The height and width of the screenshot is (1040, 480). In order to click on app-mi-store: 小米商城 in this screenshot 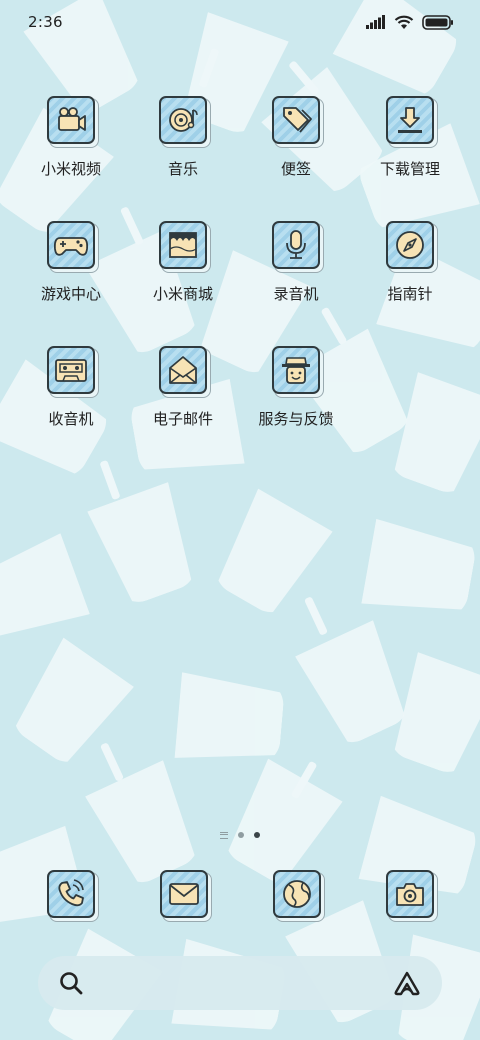, I will do `click(183, 276)`.